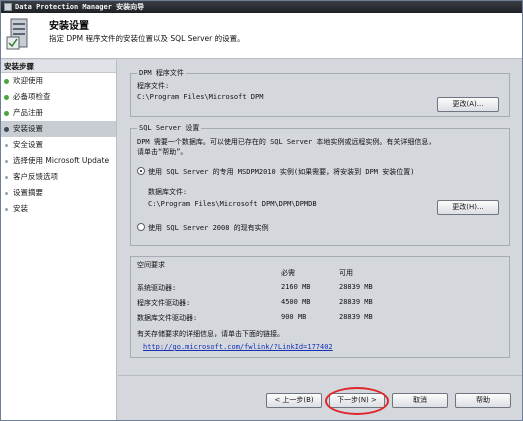 This screenshot has width=523, height=421. What do you see at coordinates (169, 128) in the screenshot?
I see `sql-server-legend: SQL Server 设置` at bounding box center [169, 128].